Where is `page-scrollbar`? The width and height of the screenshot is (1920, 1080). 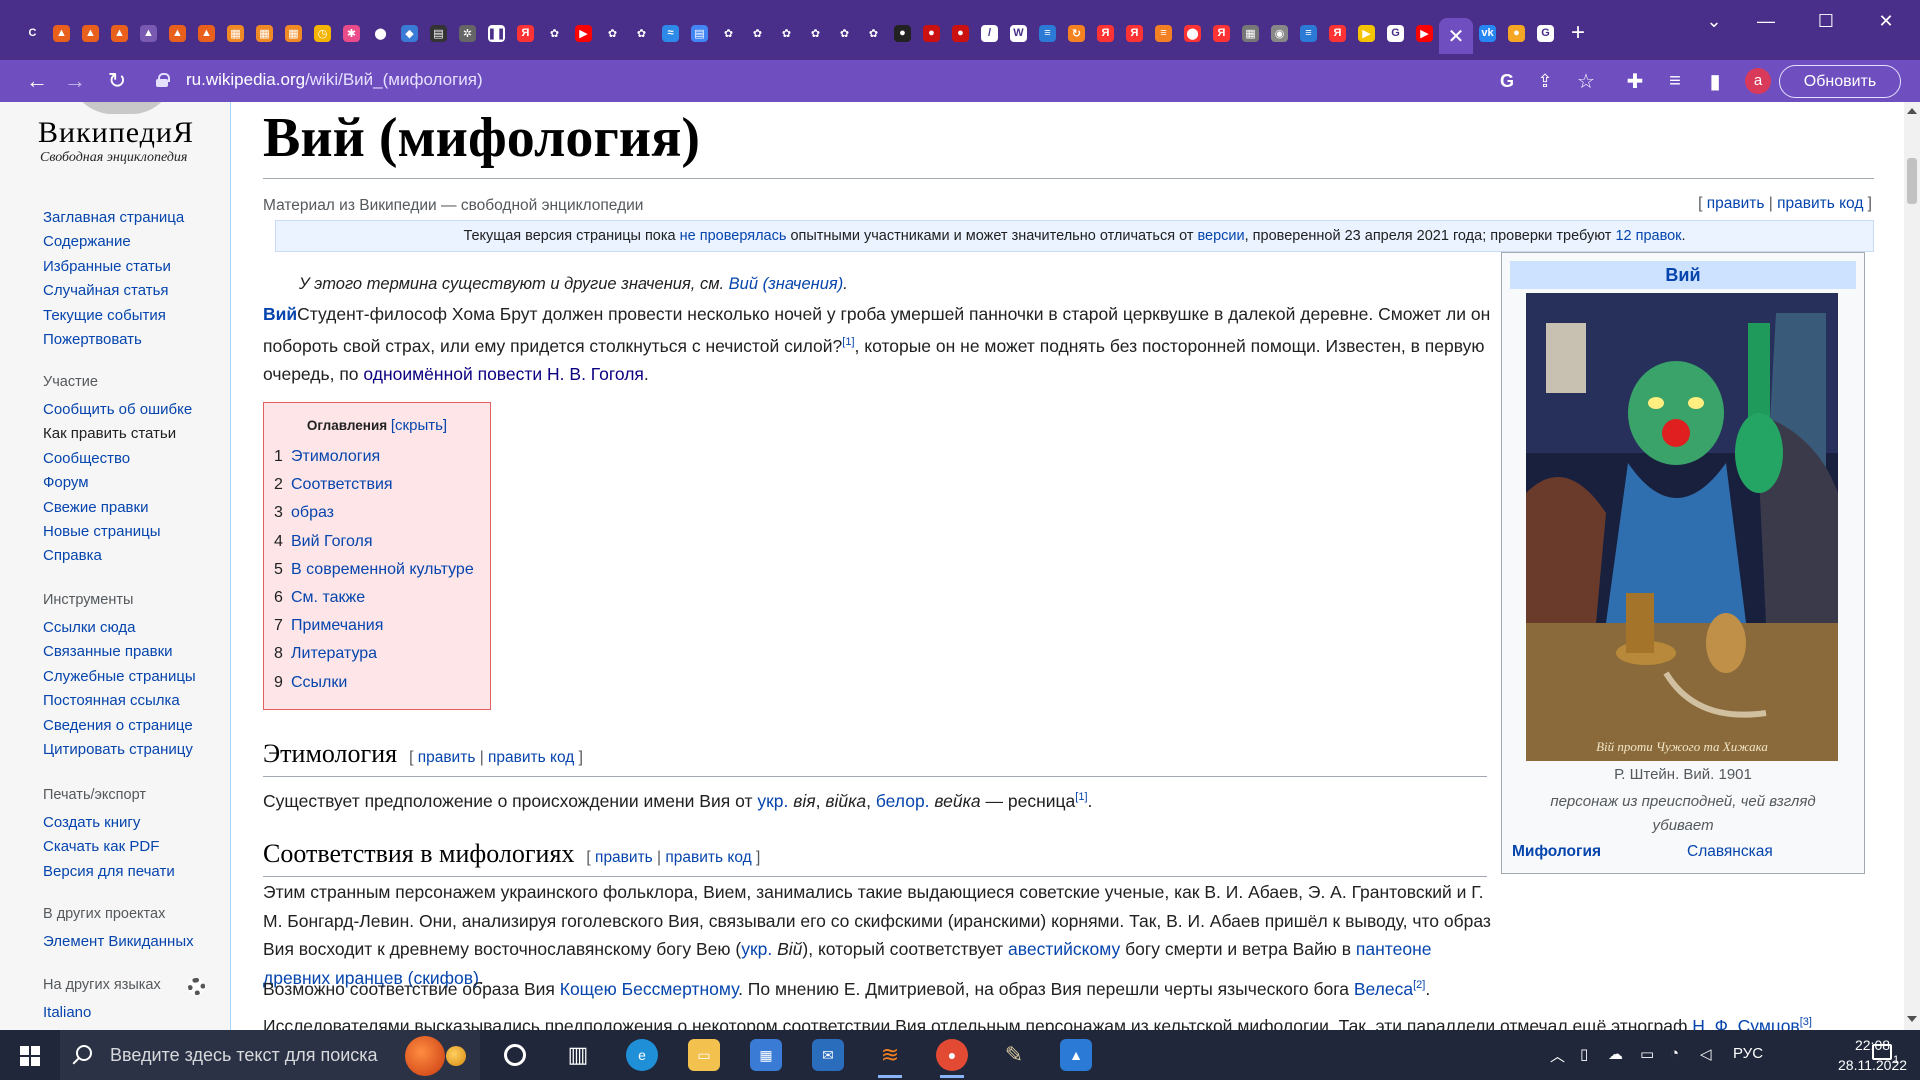
page-scrollbar is located at coordinates (1912, 566).